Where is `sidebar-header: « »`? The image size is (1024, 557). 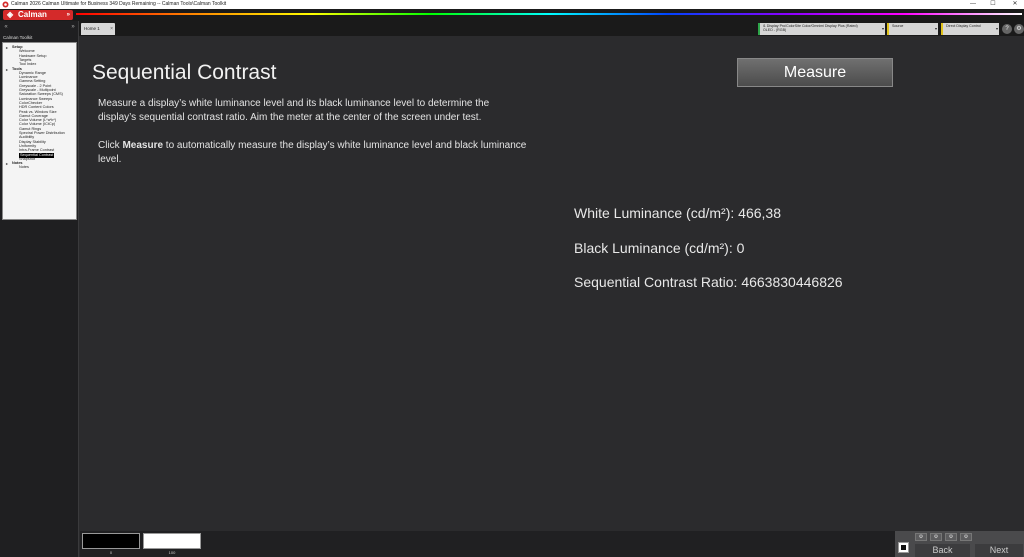 sidebar-header: « » is located at coordinates (39, 28).